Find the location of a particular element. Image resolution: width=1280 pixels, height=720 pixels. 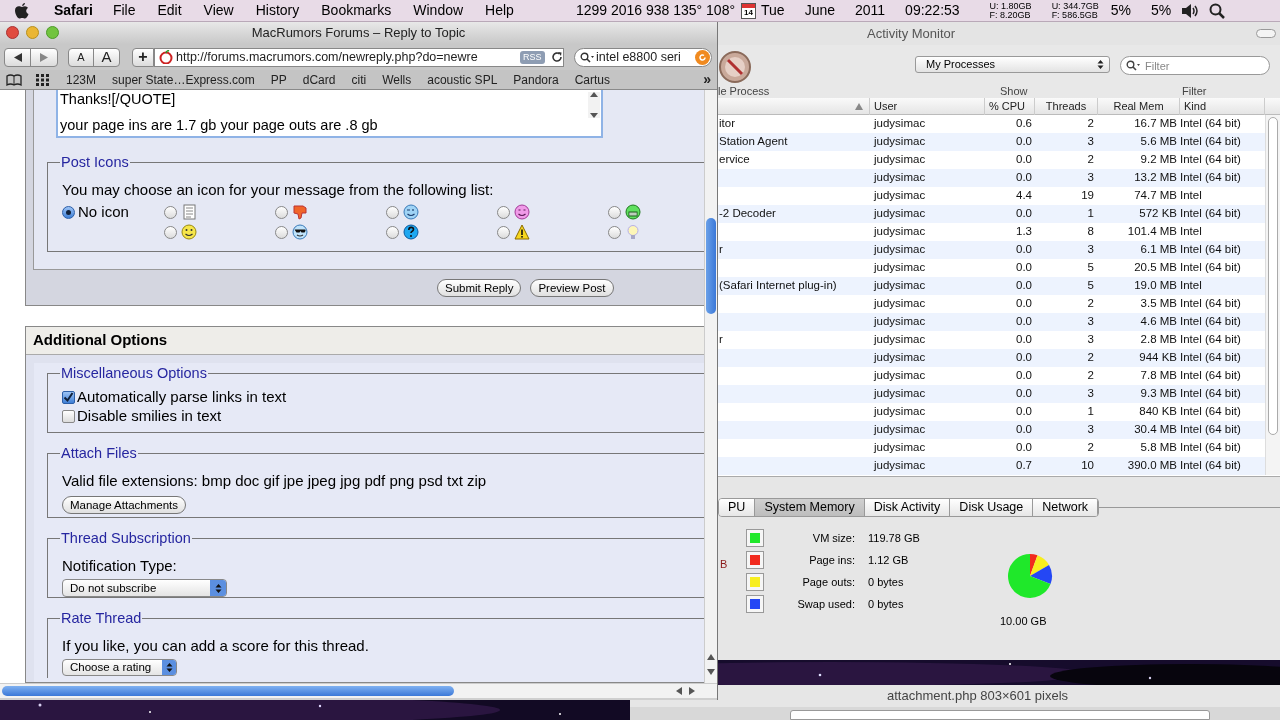

volume-icon is located at coordinates (1190, 10).